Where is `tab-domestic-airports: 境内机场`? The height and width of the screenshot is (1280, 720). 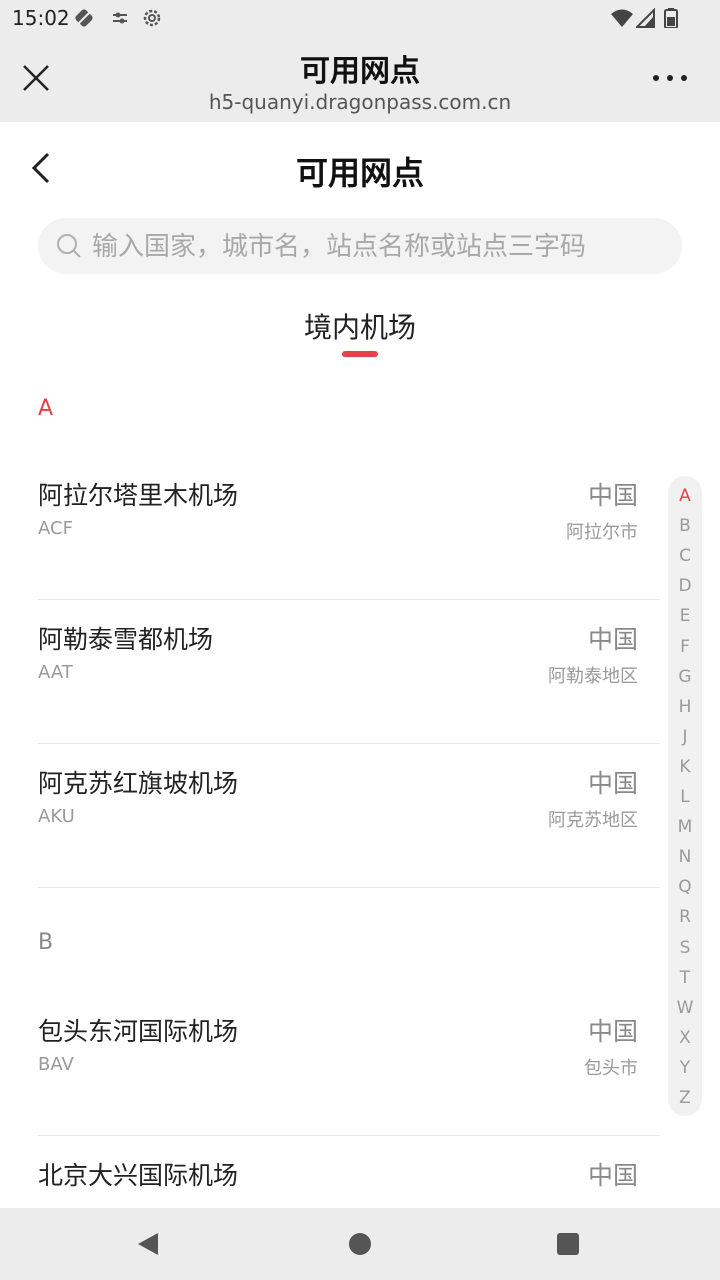 tab-domestic-airports: 境内机场 is located at coordinates (360, 326).